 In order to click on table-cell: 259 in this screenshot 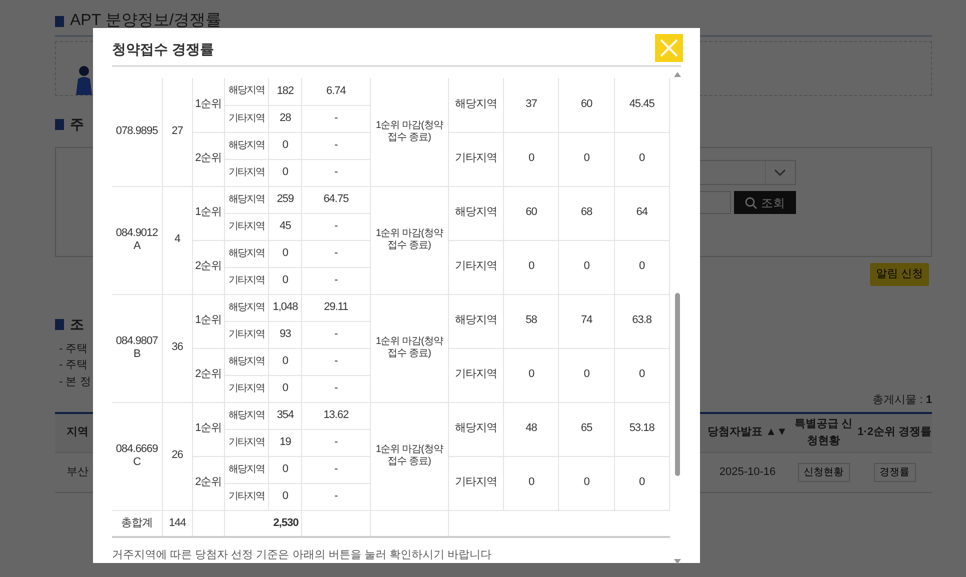, I will do `click(285, 199)`.